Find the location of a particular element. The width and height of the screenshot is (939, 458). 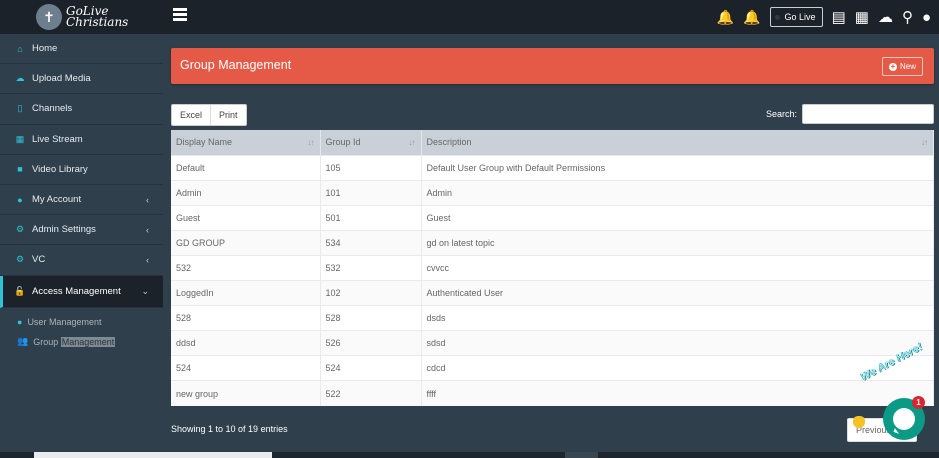

table-row: 524 524 cdcd is located at coordinates (552, 368).